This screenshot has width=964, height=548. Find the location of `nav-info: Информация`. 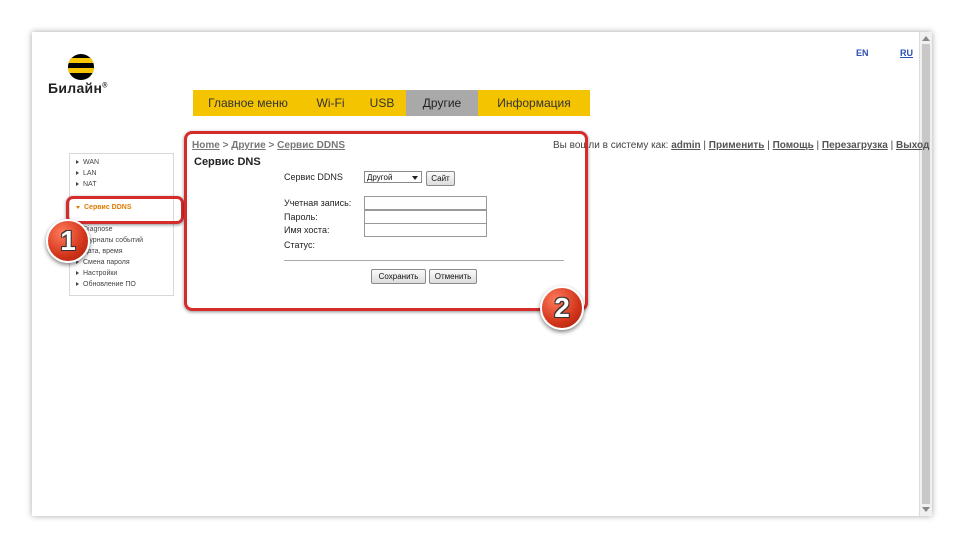

nav-info: Информация is located at coordinates (534, 103).